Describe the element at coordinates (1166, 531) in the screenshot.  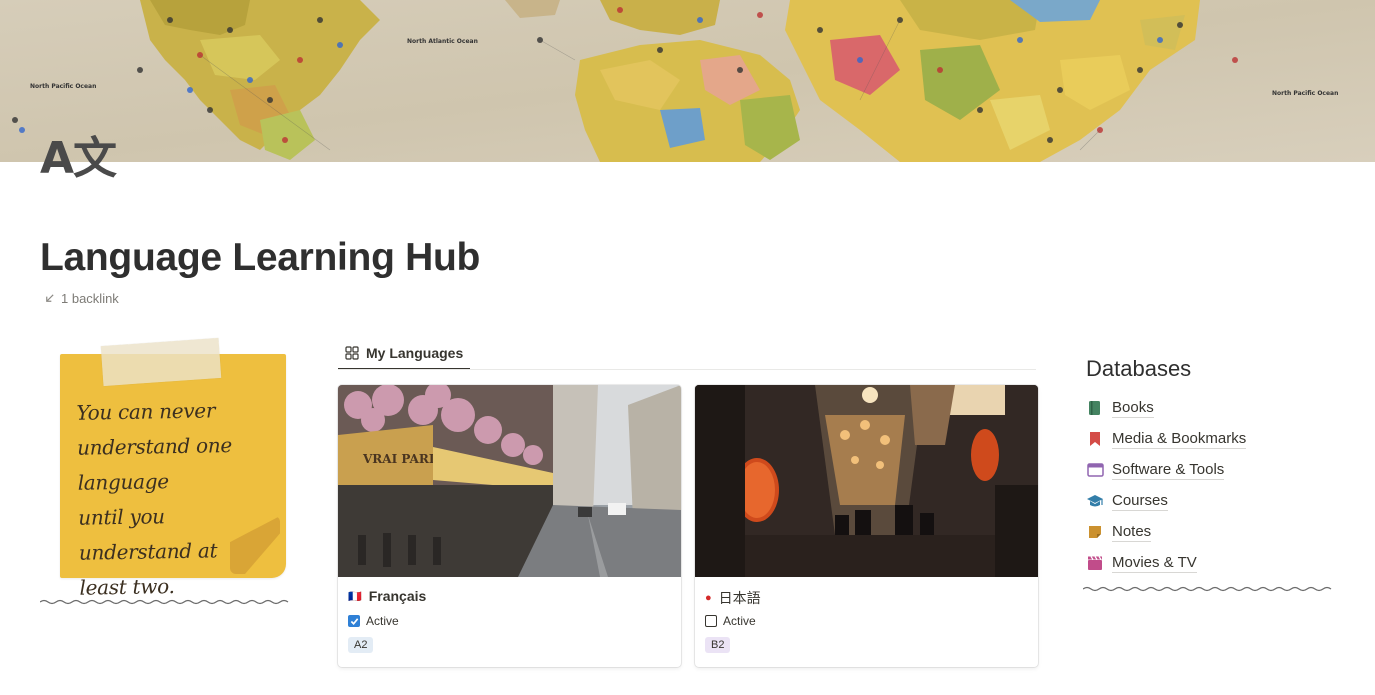
I see `database-link-notes: Notes` at that location.